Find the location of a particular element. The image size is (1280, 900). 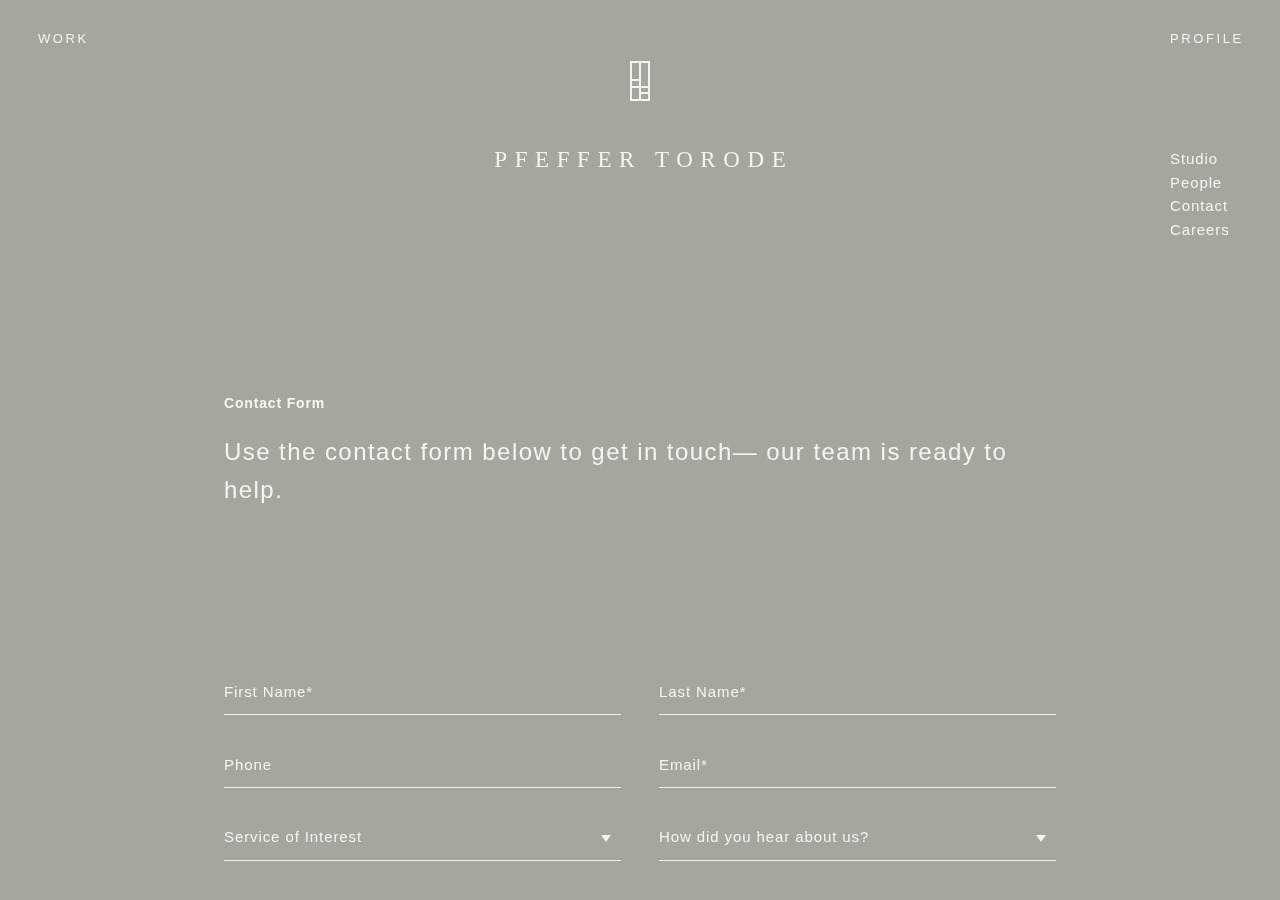

profile-link: PROFILE is located at coordinates (1207, 39).